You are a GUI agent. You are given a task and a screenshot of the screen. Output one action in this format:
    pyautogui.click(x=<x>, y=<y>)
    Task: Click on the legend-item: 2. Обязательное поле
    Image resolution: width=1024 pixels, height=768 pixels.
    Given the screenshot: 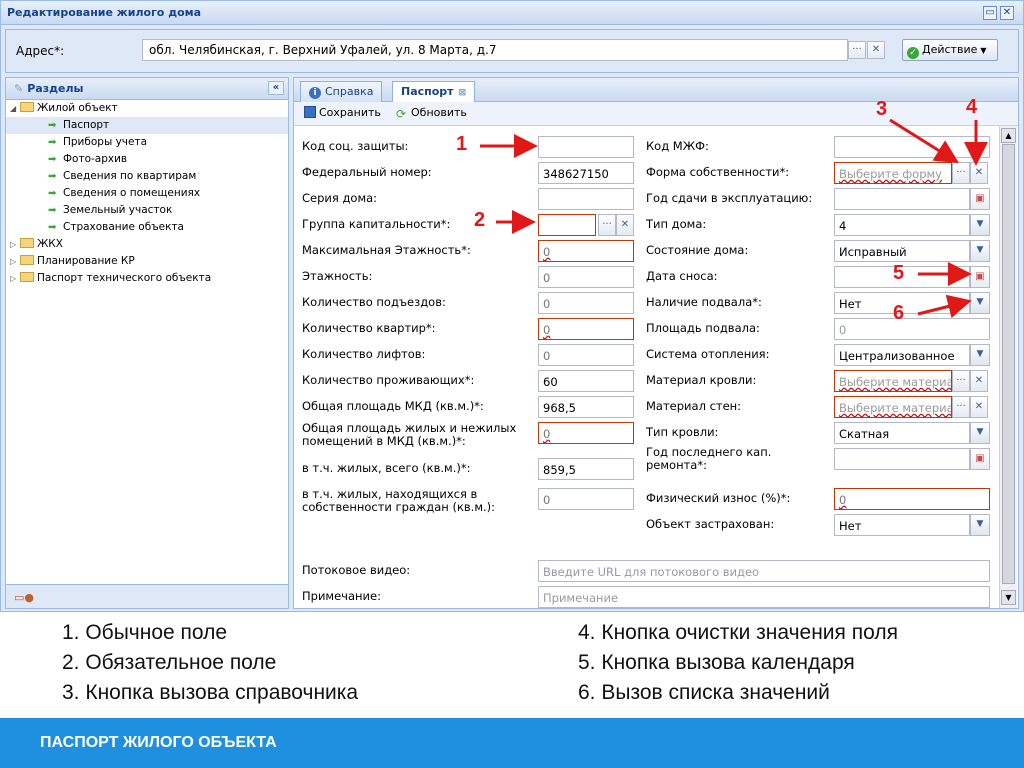 What is the action you would take?
    pyautogui.click(x=169, y=662)
    